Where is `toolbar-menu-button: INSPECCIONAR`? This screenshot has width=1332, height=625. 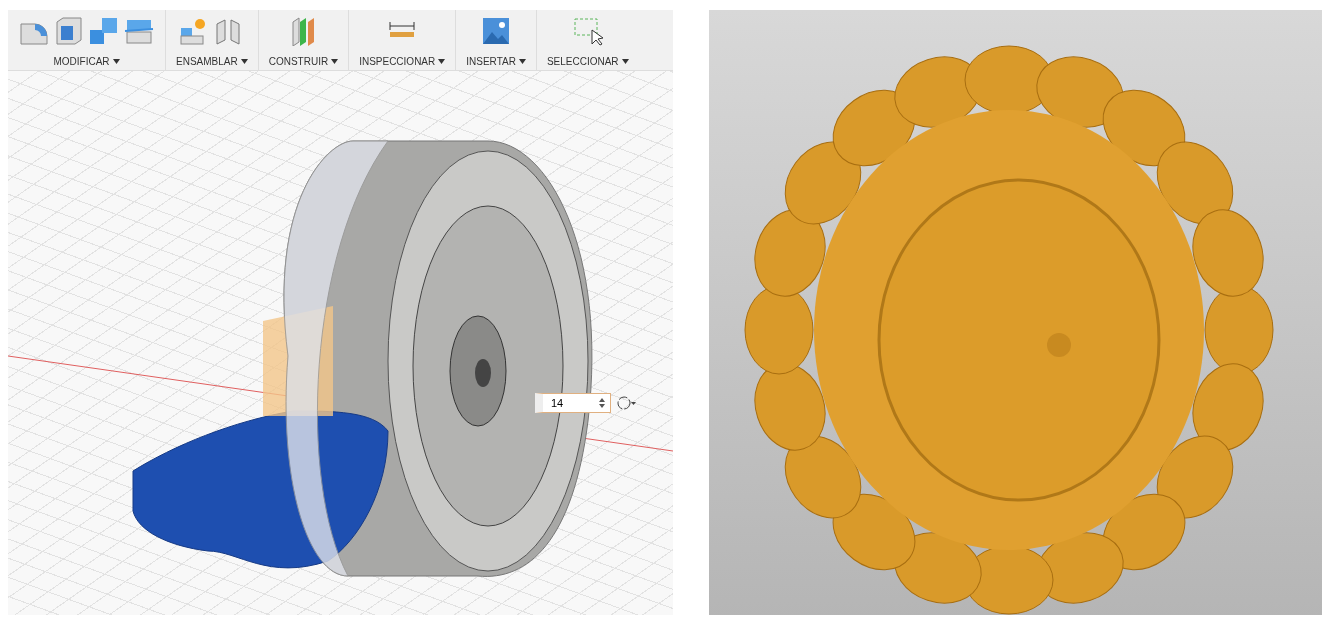
toolbar-menu-button: INSPECCIONAR is located at coordinates (402, 61).